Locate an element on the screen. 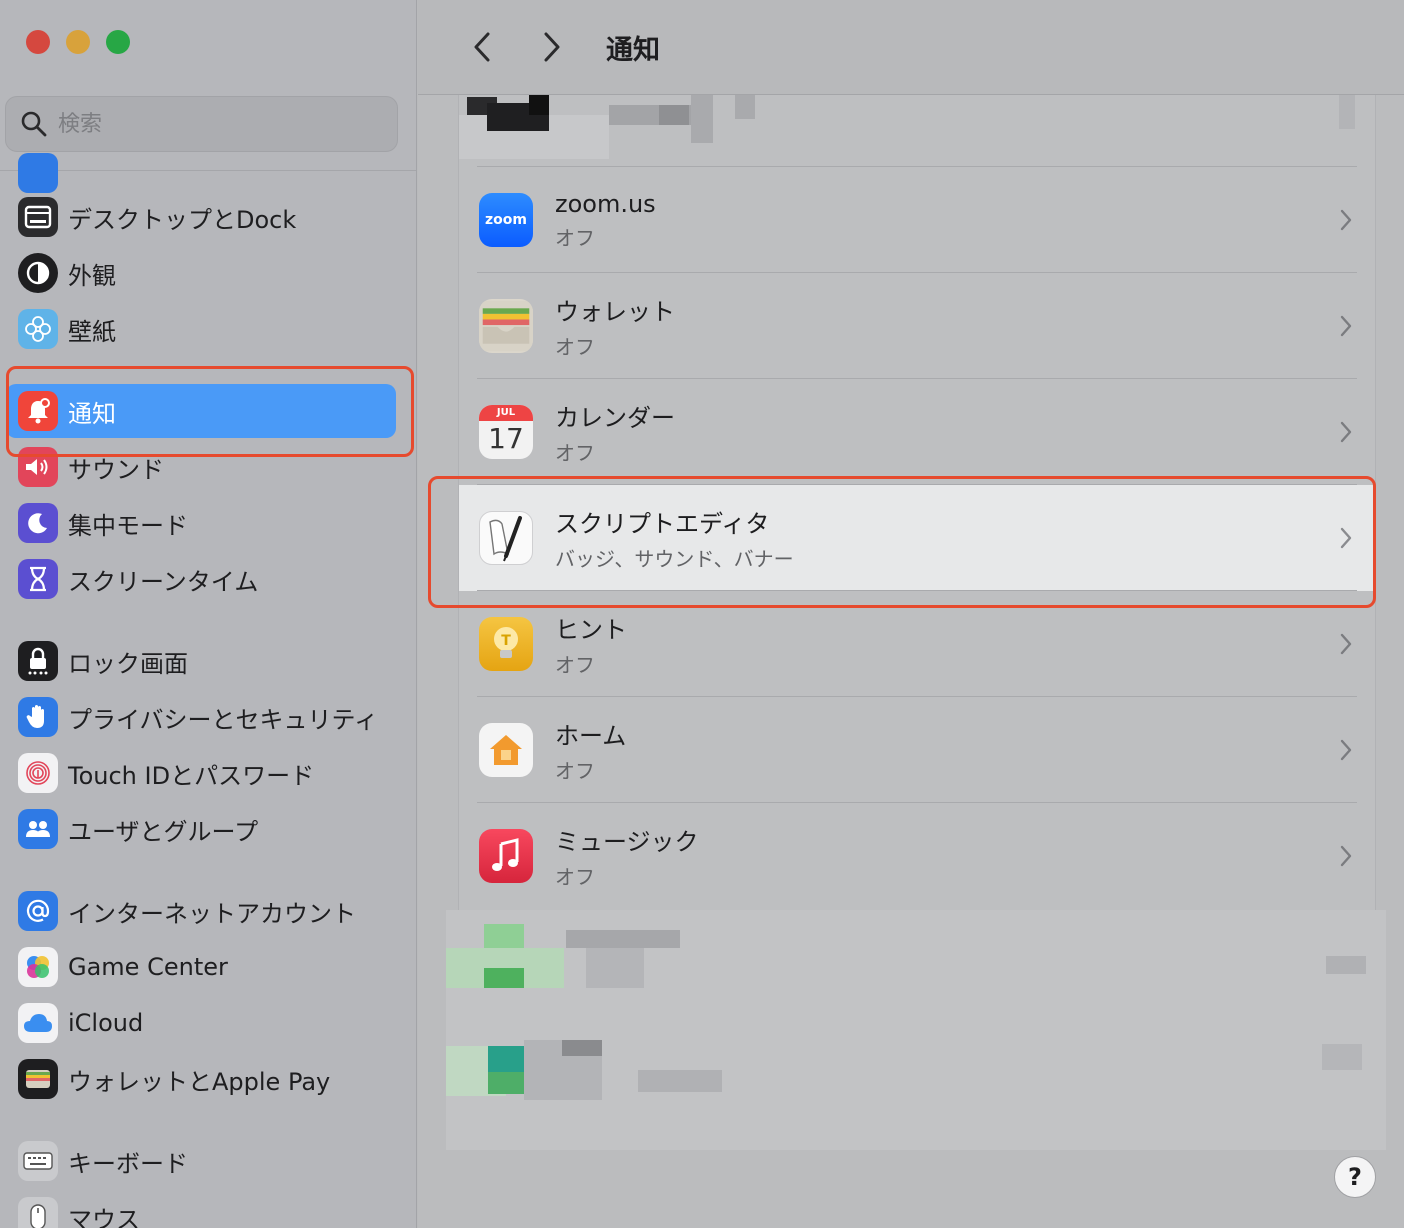 Image resolution: width=1404 pixels, height=1228 pixels. wallet-icon is located at coordinates (38, 1079).